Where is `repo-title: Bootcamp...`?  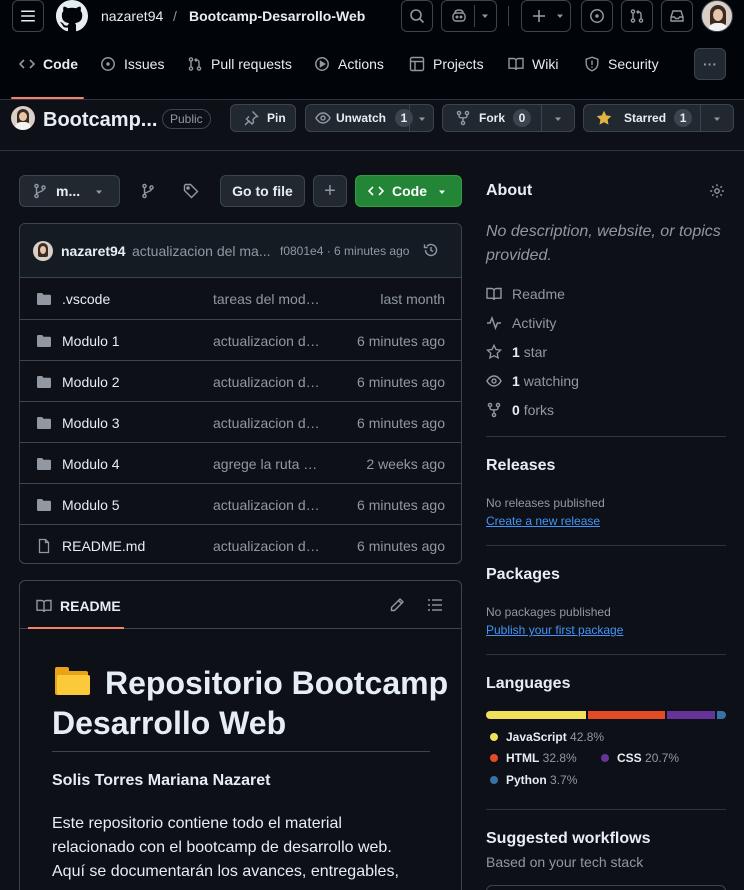
repo-title: Bootcamp... is located at coordinates (100, 120).